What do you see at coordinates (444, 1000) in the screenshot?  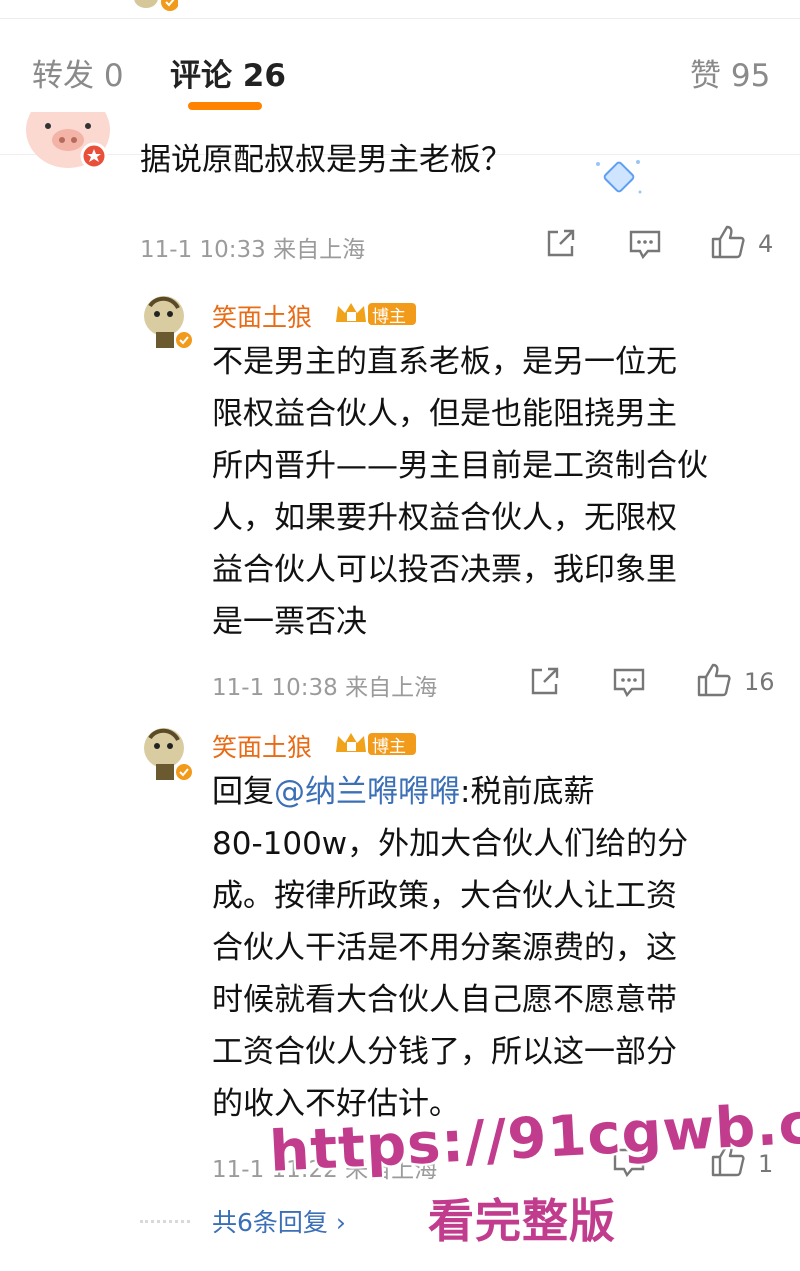 I see `reply-line: 时候就看大合伙人自己愿不愿意带` at bounding box center [444, 1000].